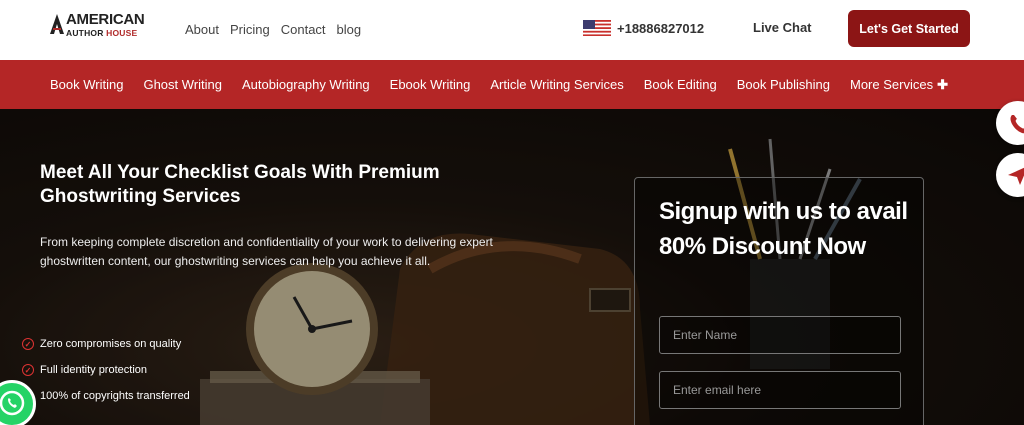 This screenshot has width=1024, height=425. I want to click on logo-text-top: AMERICAN, so click(105, 19).